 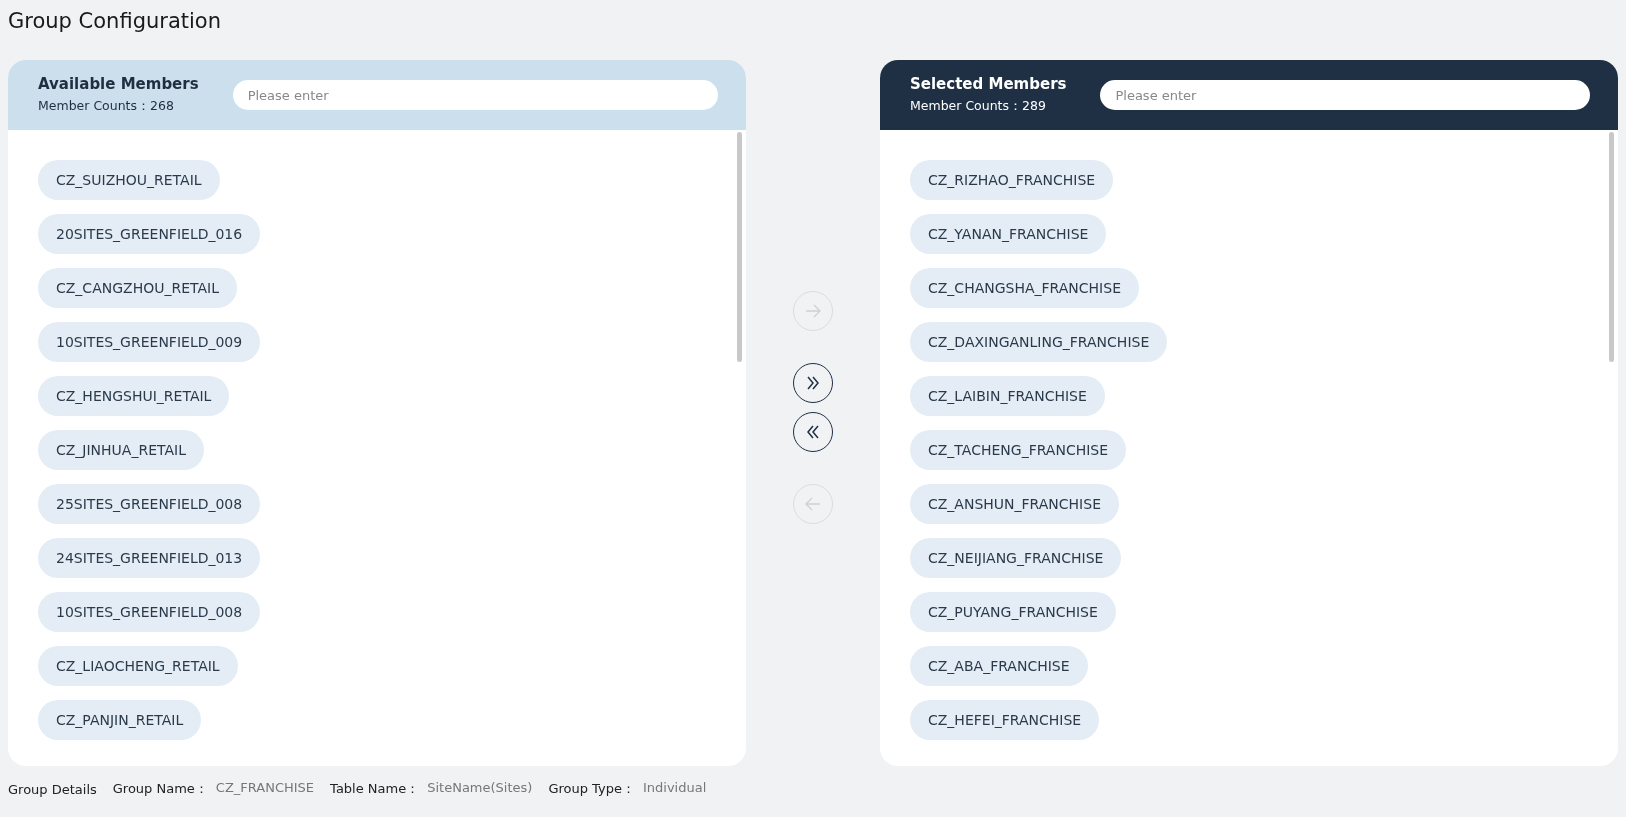 What do you see at coordinates (813, 432) in the screenshot?
I see `double-chevron-left-icon` at bounding box center [813, 432].